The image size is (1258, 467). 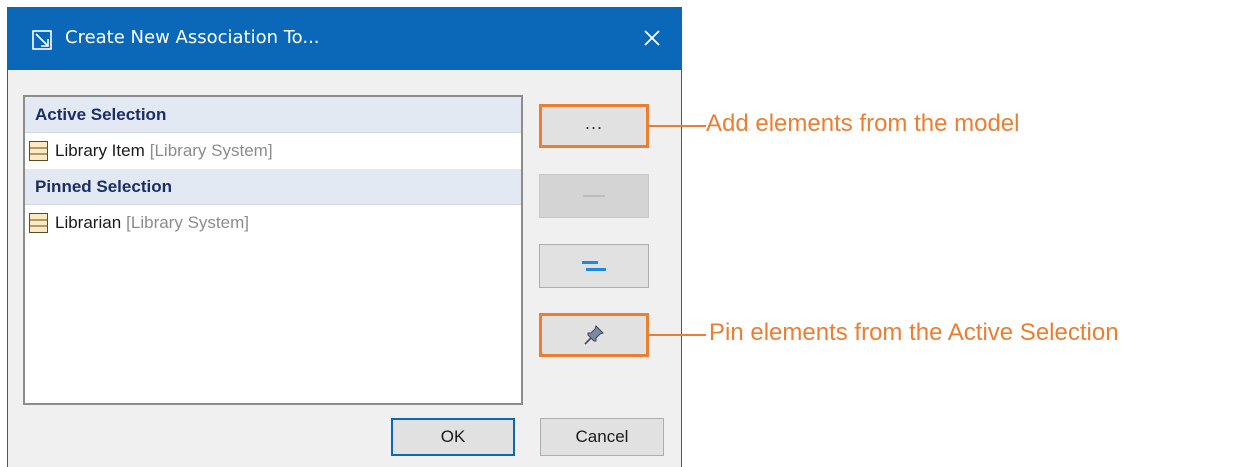 I want to click on equal-icon, so click(x=594, y=266).